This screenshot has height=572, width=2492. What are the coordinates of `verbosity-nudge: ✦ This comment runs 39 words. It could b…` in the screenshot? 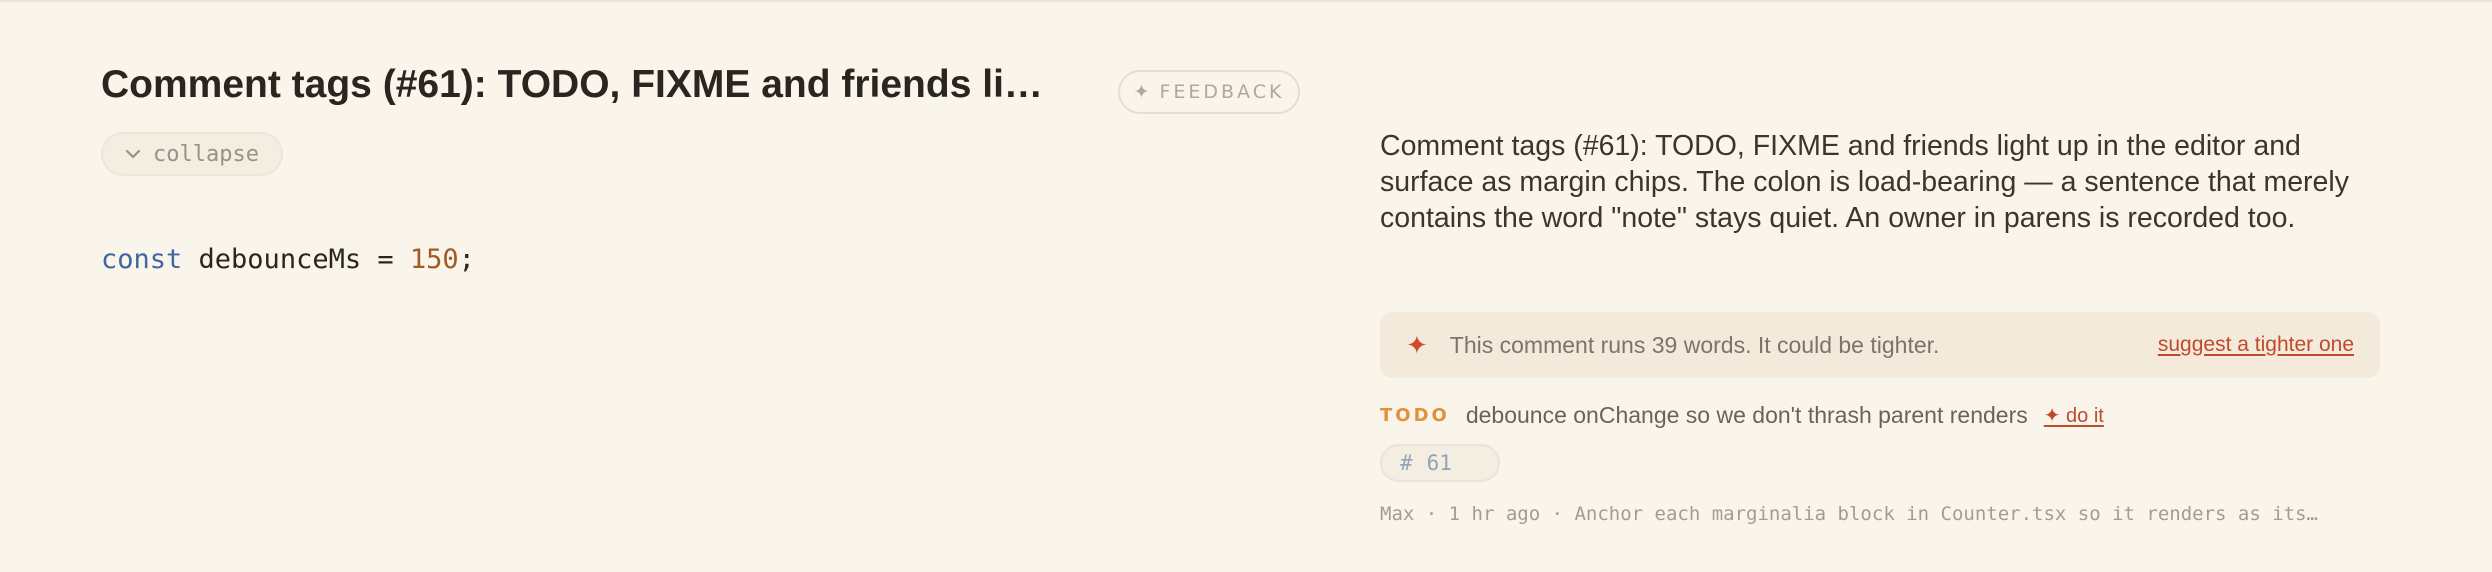 It's located at (1880, 345).